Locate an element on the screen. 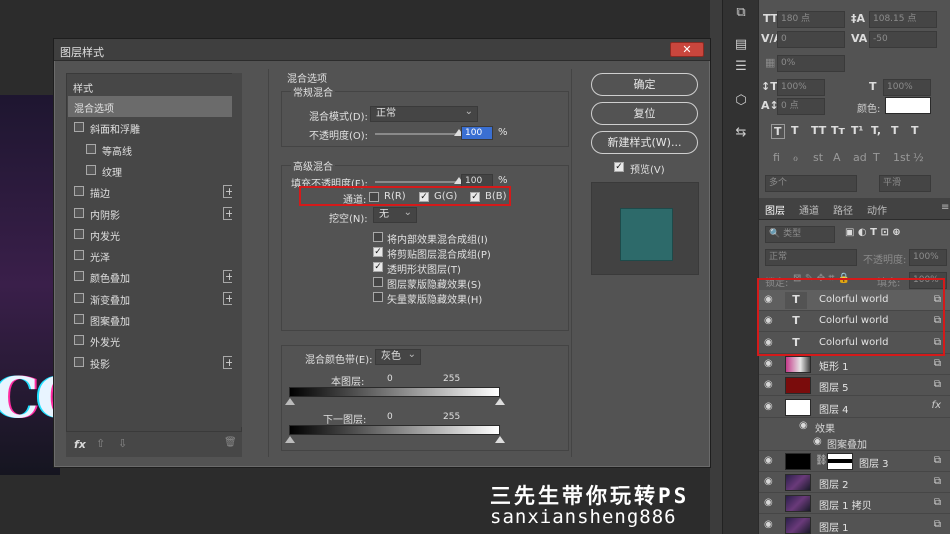  opacity-input: 100 is located at coordinates (477, 133).